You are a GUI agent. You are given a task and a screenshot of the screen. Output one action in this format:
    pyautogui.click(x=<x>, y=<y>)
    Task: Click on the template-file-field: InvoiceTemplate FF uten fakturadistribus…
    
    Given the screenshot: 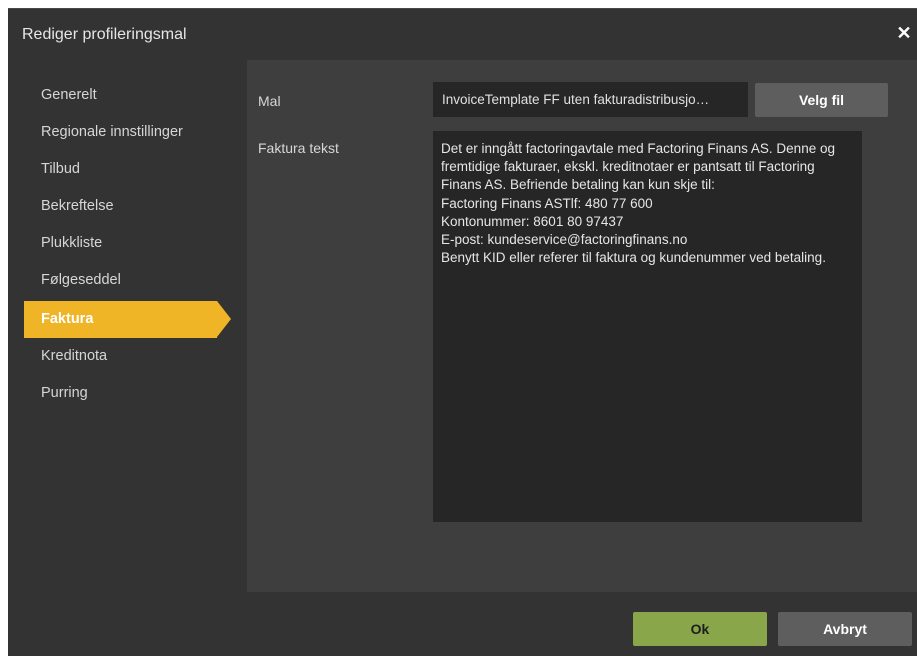 What is the action you would take?
    pyautogui.click(x=590, y=99)
    